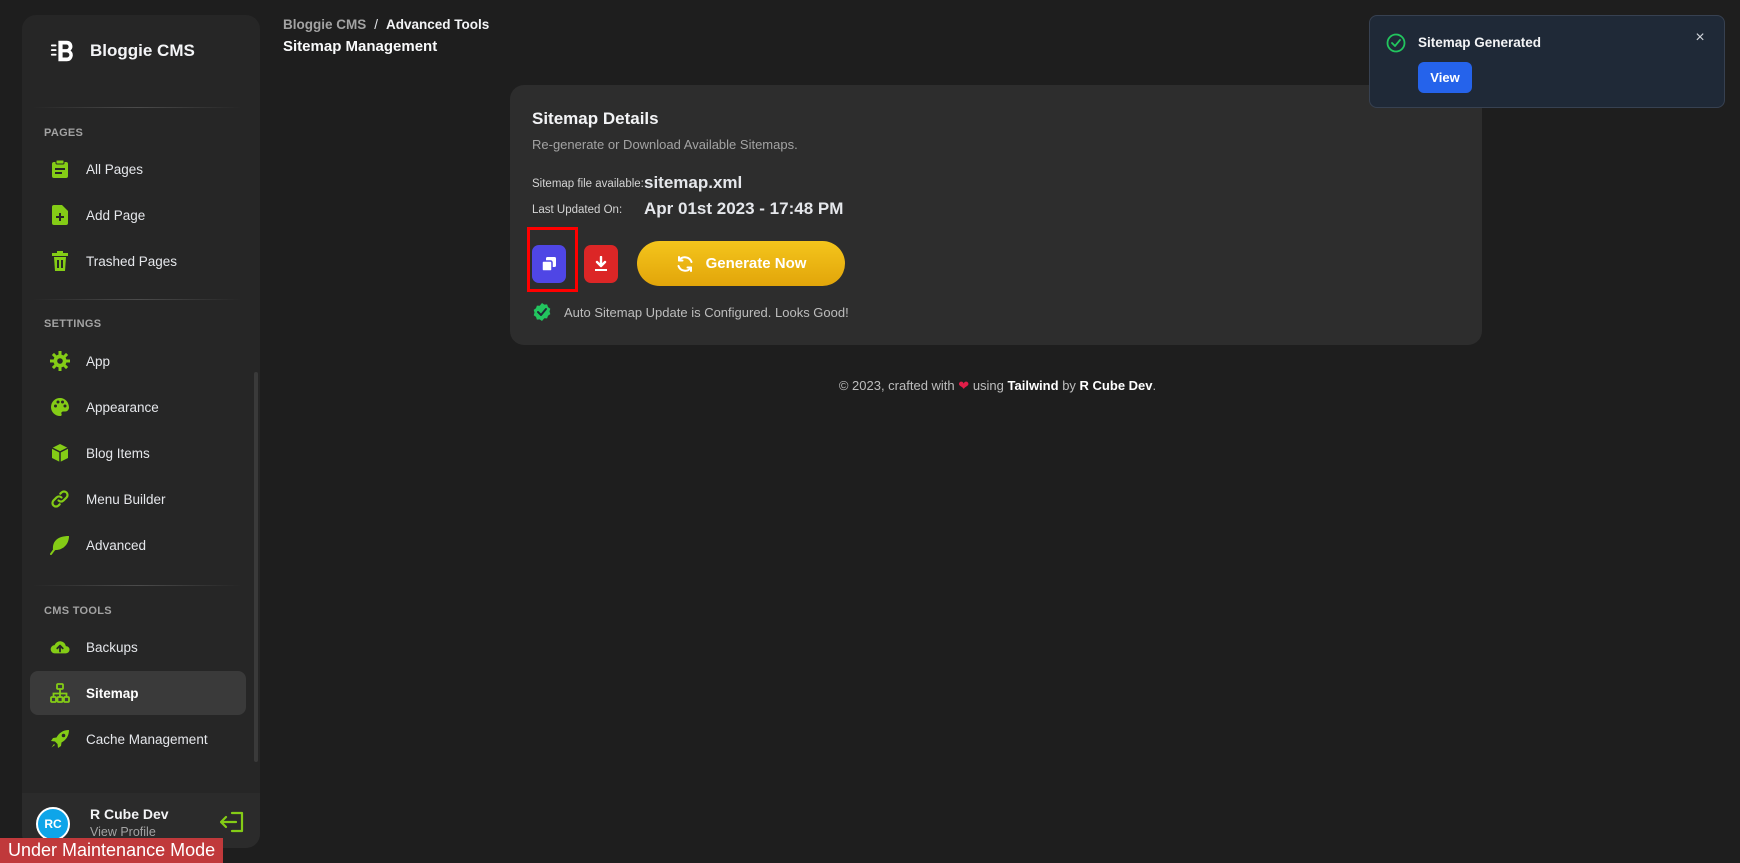 The width and height of the screenshot is (1740, 863). Describe the element at coordinates (542, 312) in the screenshot. I see `check-badge-icon` at that location.